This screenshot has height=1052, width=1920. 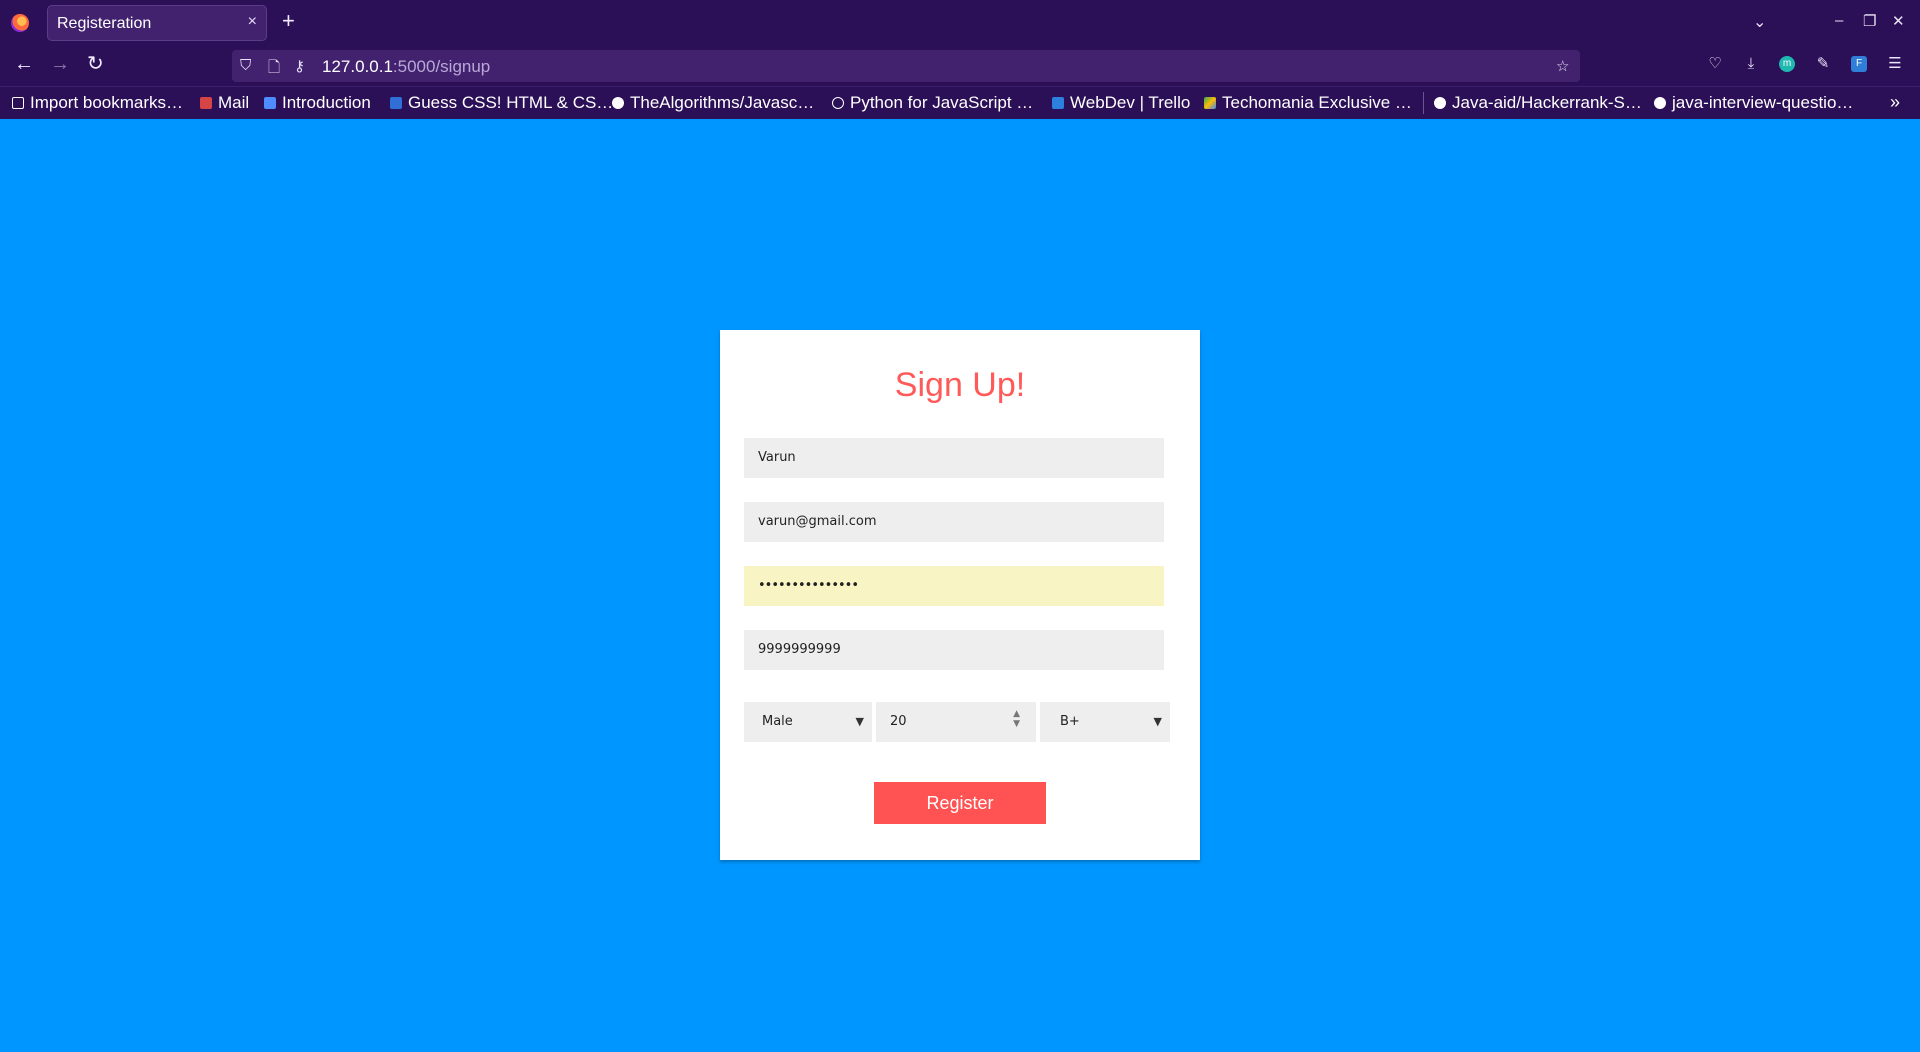 What do you see at coordinates (1895, 64) in the screenshot?
I see `menu-hamburger-icon: ☰` at bounding box center [1895, 64].